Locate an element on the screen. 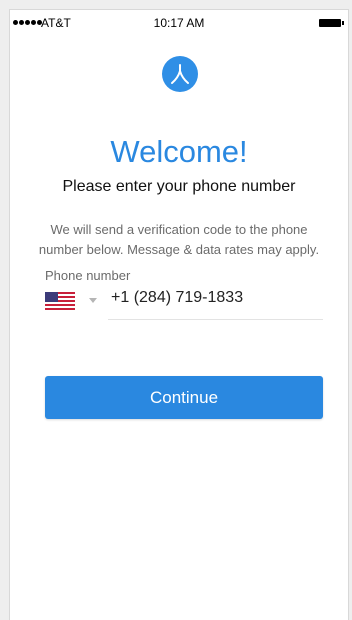  status-bar: AT&T 10:17 AM is located at coordinates (179, 23).